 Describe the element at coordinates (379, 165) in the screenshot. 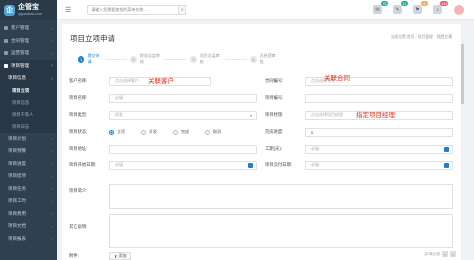

I see `end-date-field: 必填` at that location.